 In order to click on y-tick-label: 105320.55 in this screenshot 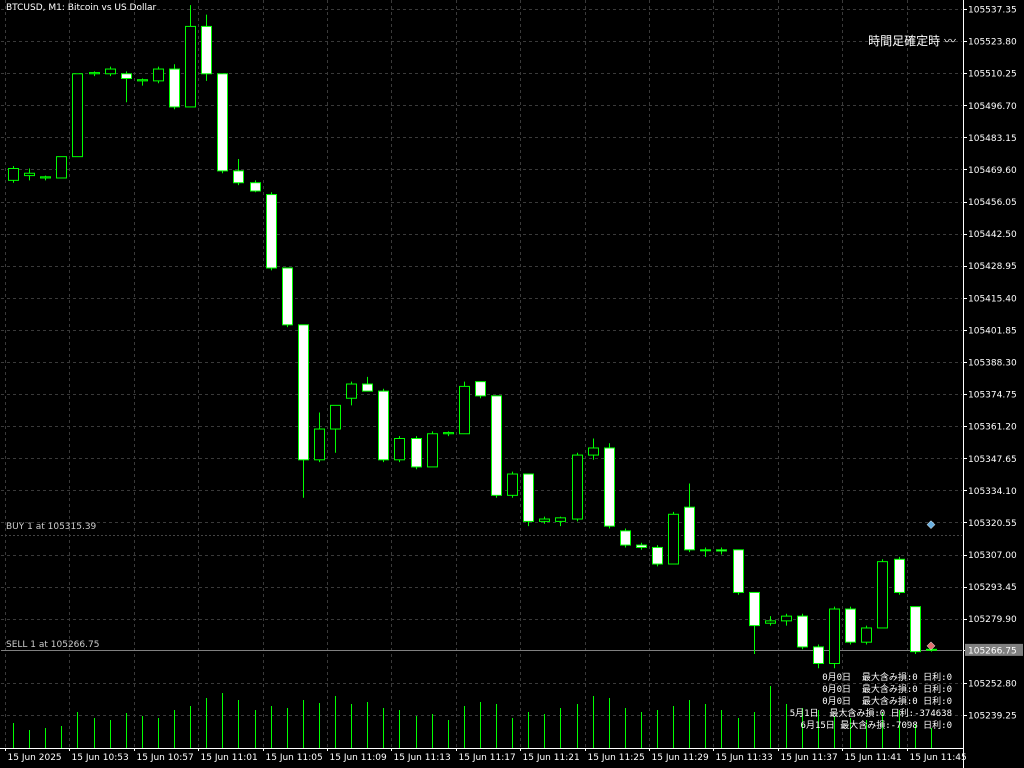, I will do `click(992, 524)`.